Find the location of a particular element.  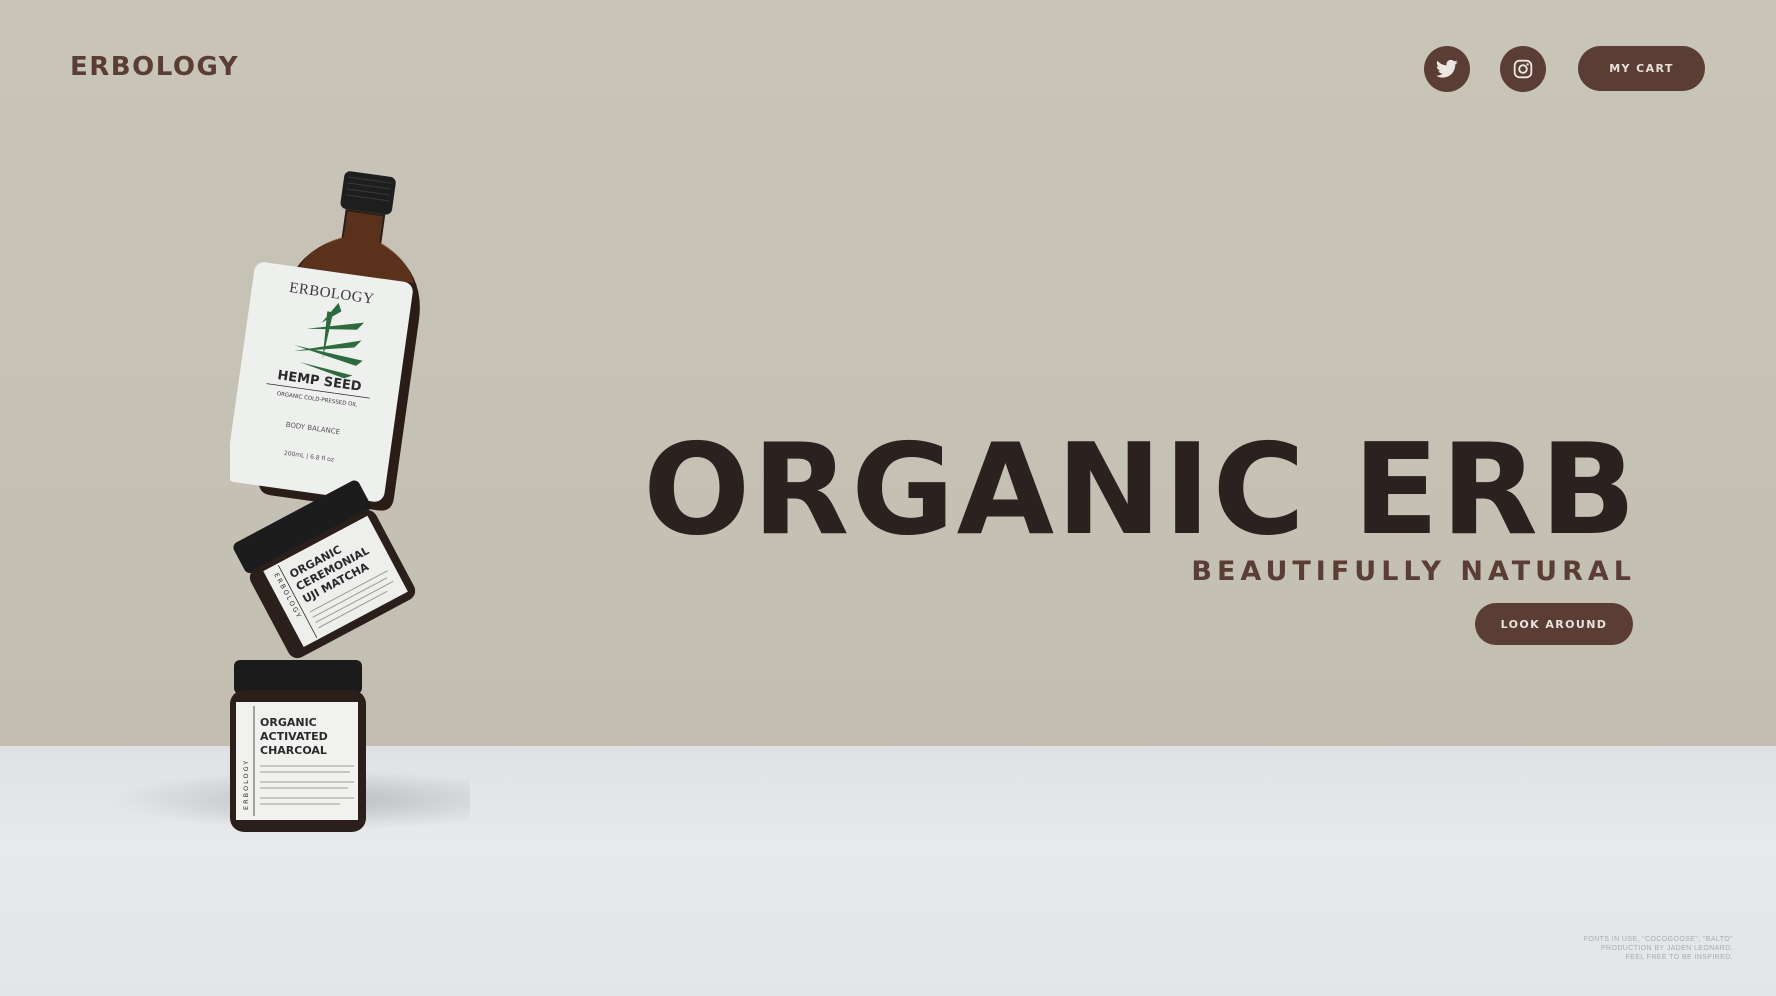

twitter-button is located at coordinates (1447, 69).